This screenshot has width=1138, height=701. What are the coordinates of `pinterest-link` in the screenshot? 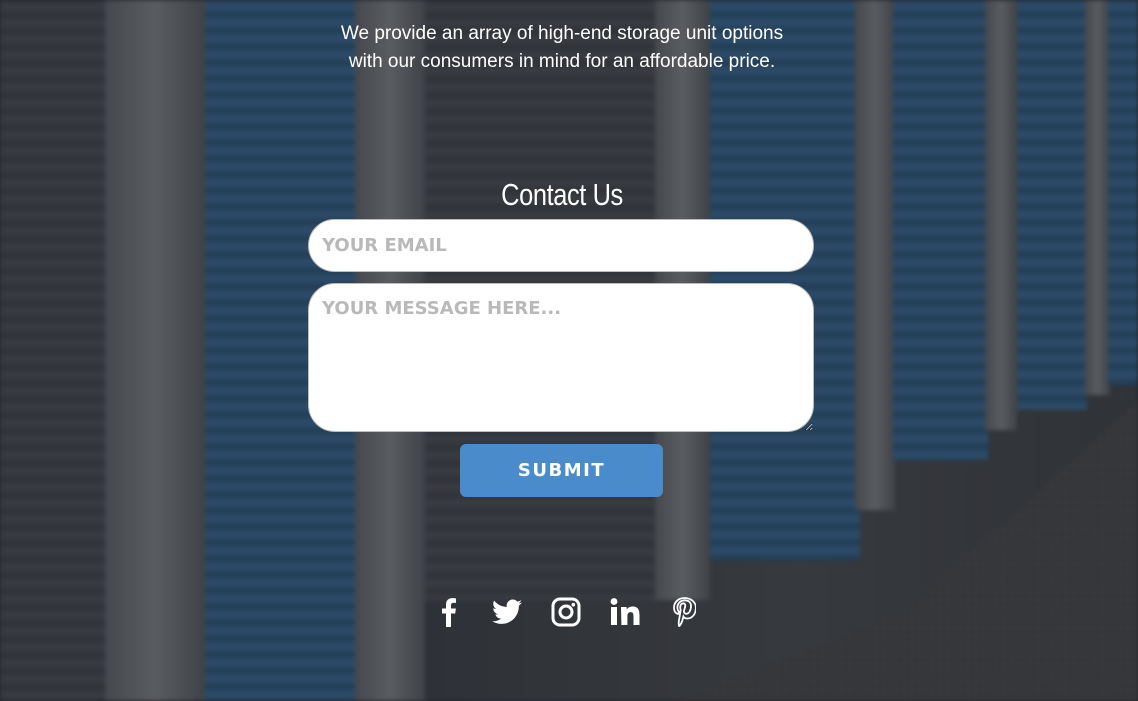 It's located at (684, 612).